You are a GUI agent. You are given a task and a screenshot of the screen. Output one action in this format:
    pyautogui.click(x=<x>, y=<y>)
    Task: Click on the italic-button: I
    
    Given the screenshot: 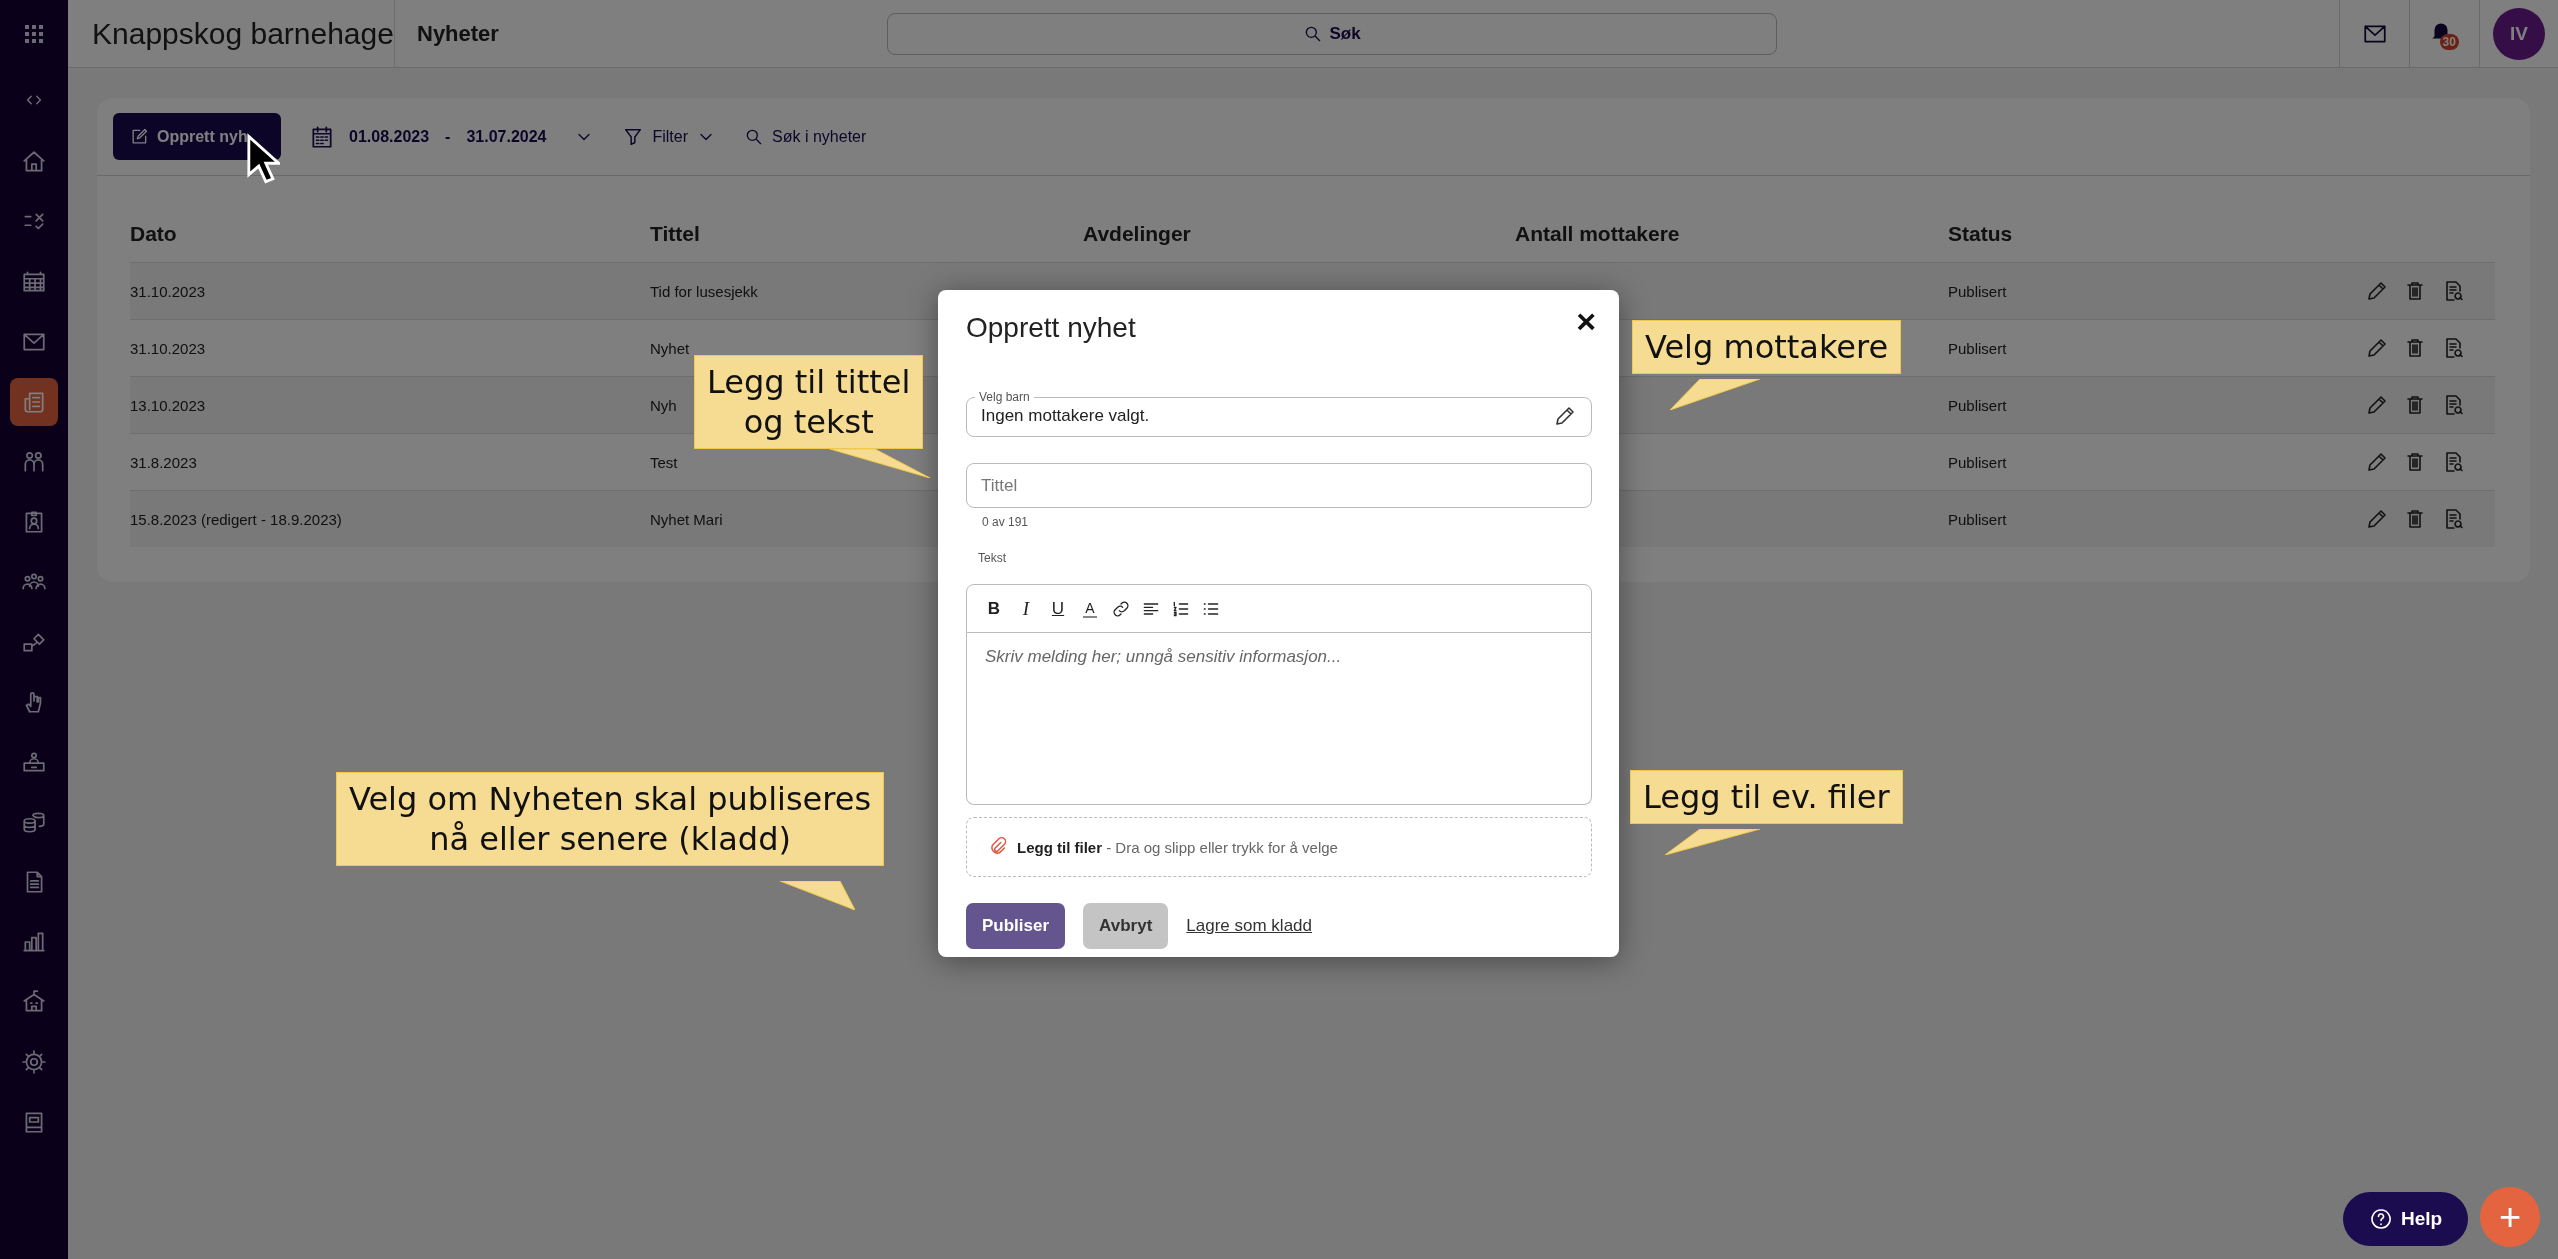 What is the action you would take?
    pyautogui.click(x=1026, y=608)
    